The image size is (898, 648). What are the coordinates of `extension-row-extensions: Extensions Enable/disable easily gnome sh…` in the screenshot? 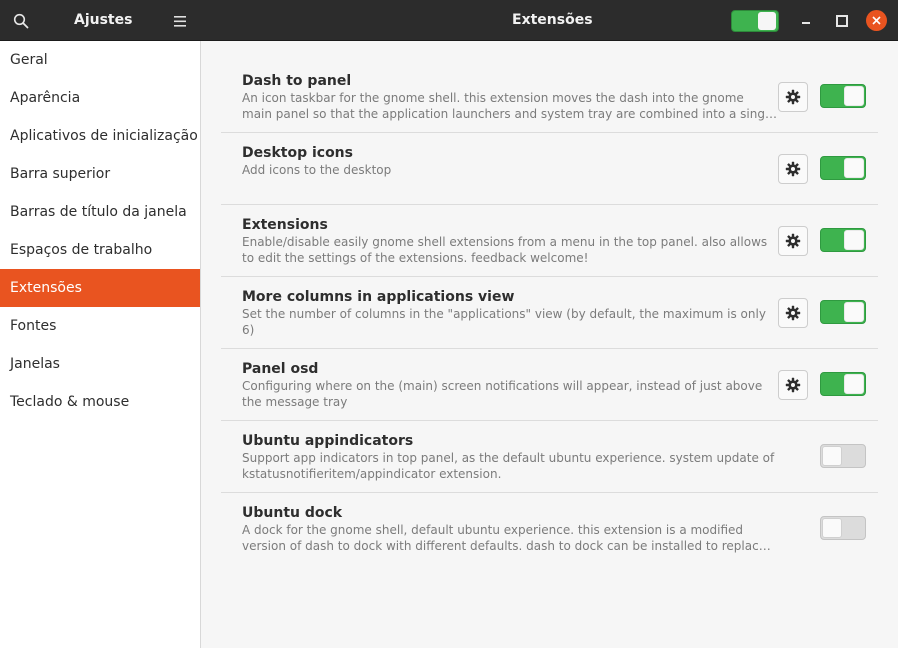 It's located at (549, 241).